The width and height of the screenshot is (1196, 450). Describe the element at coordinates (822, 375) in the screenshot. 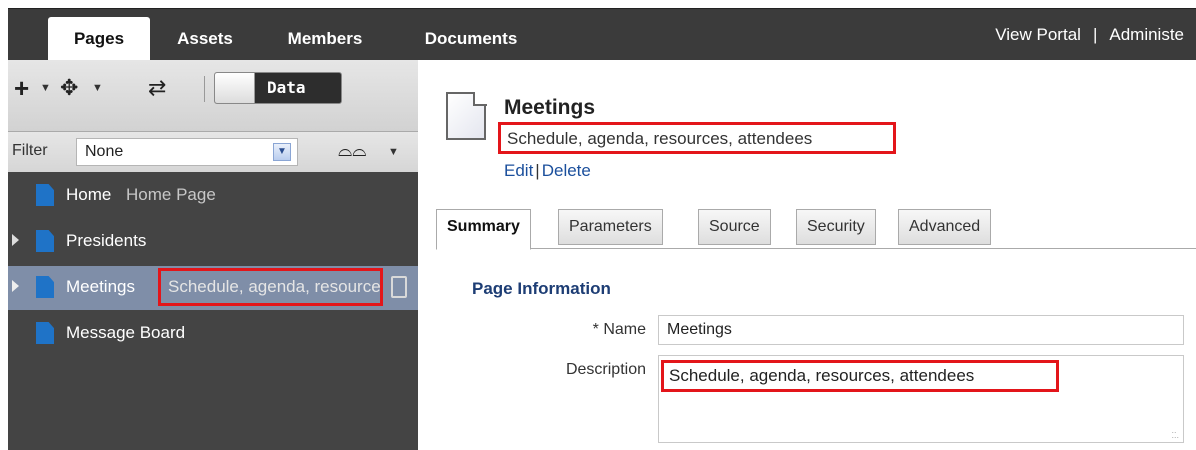

I see `description-value: Schedule, agenda, resources, attendees` at that location.